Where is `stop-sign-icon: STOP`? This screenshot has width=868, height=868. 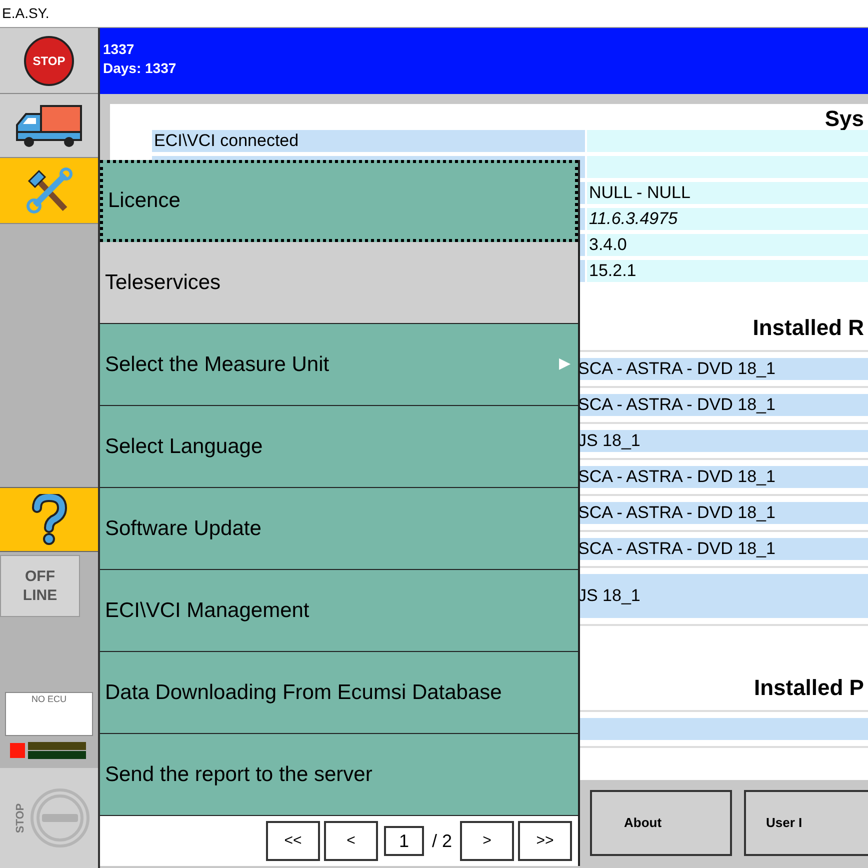
stop-sign-icon: STOP is located at coordinates (49, 61).